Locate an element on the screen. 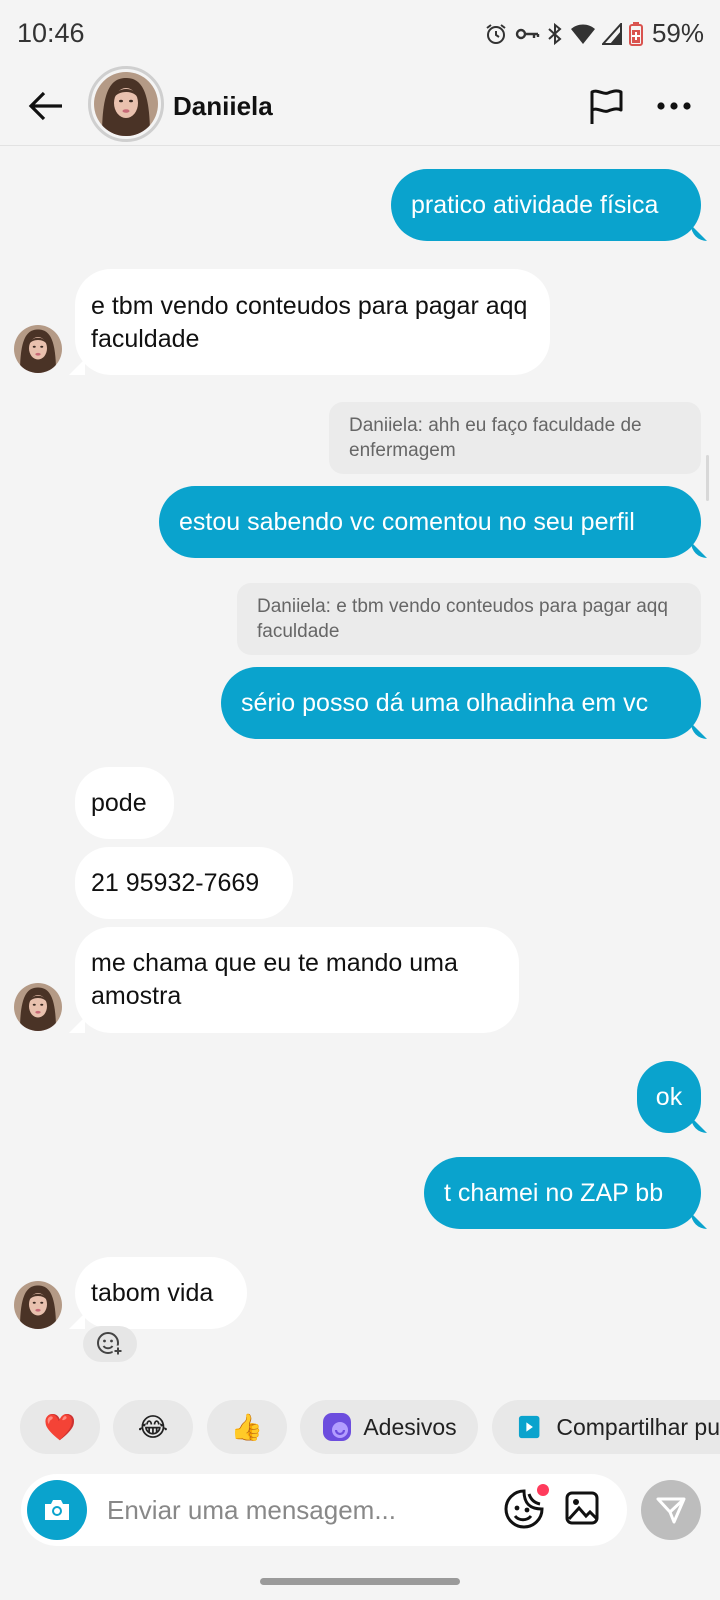  notification-dot is located at coordinates (543, 1490).